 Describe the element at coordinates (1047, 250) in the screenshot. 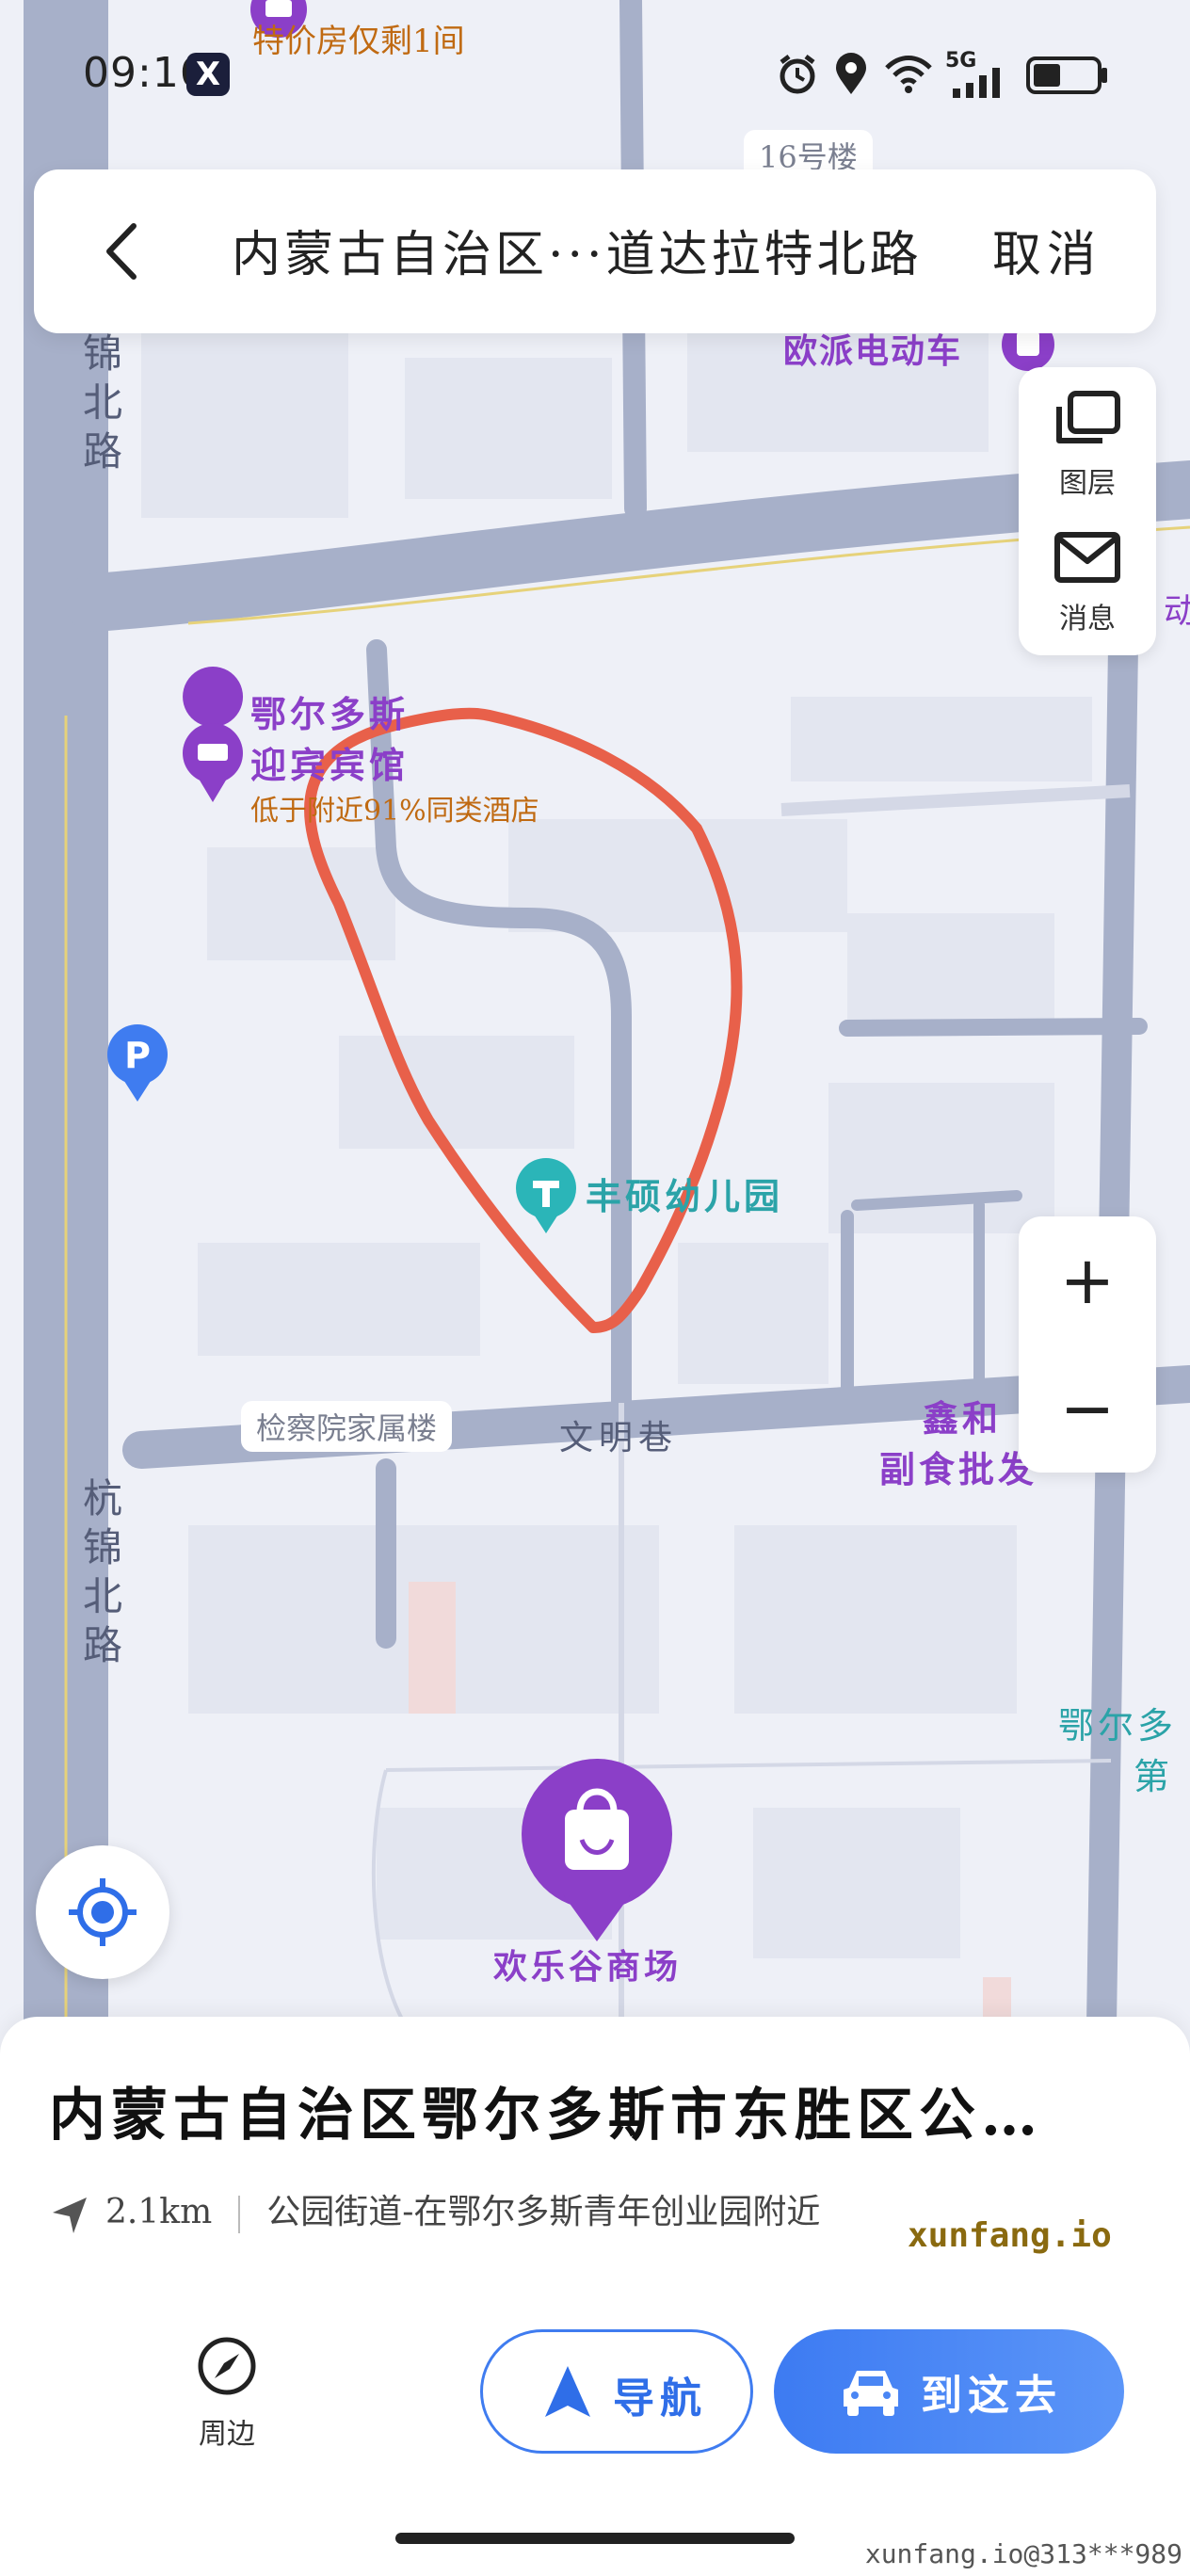

I see `cancel-button: 取消` at that location.